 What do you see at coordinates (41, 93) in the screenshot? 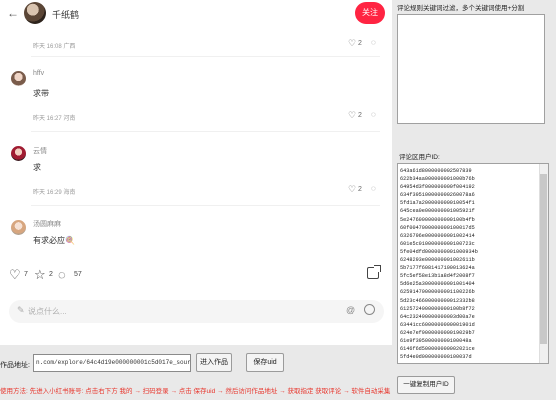
I see `comment-text: 求带` at bounding box center [41, 93].